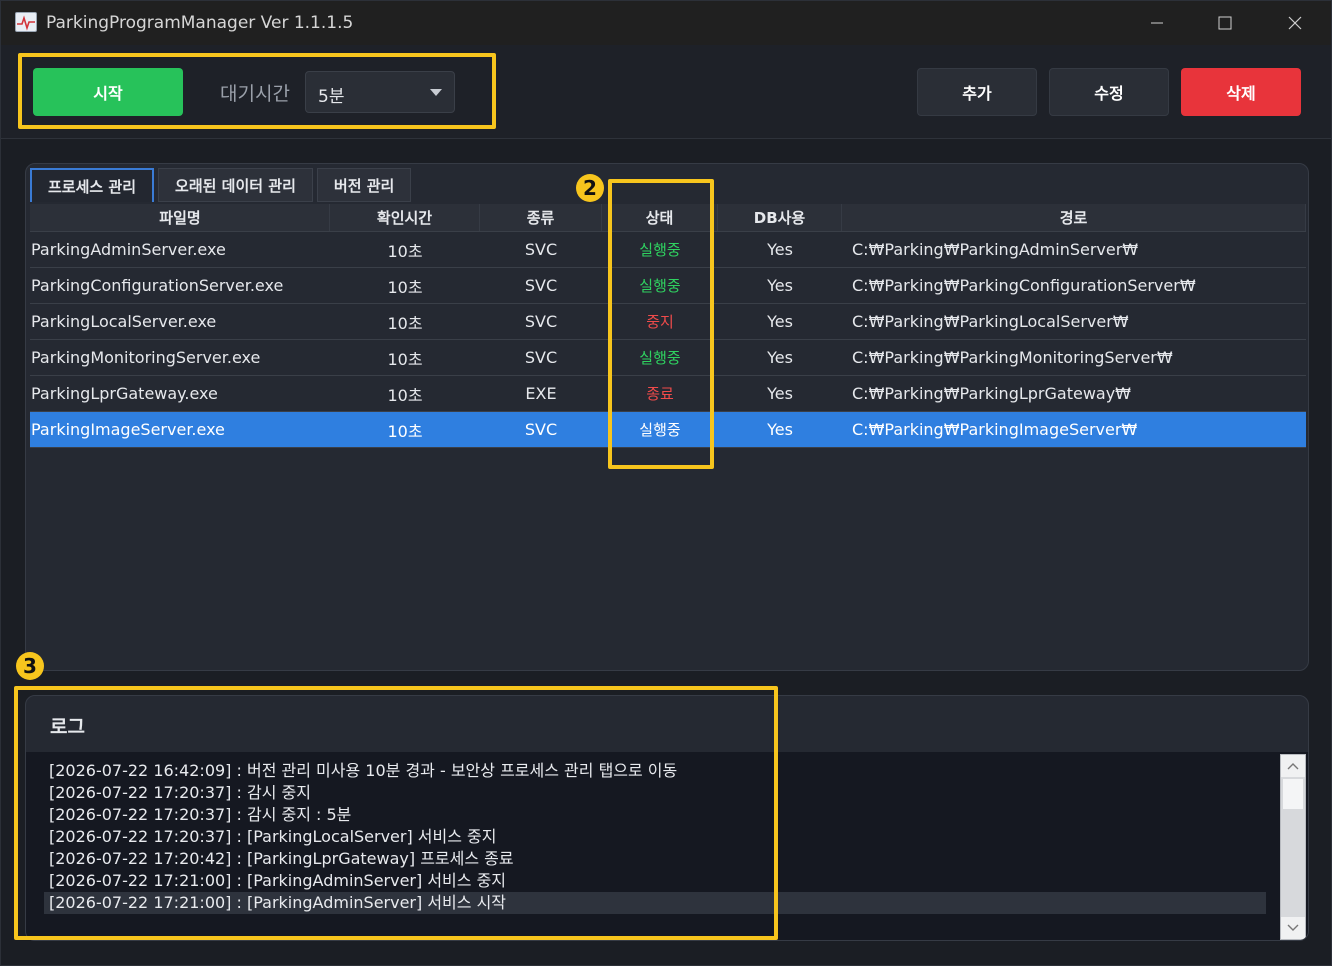  Describe the element at coordinates (364, 185) in the screenshot. I see `tab-version-management: 버전 관리` at that location.